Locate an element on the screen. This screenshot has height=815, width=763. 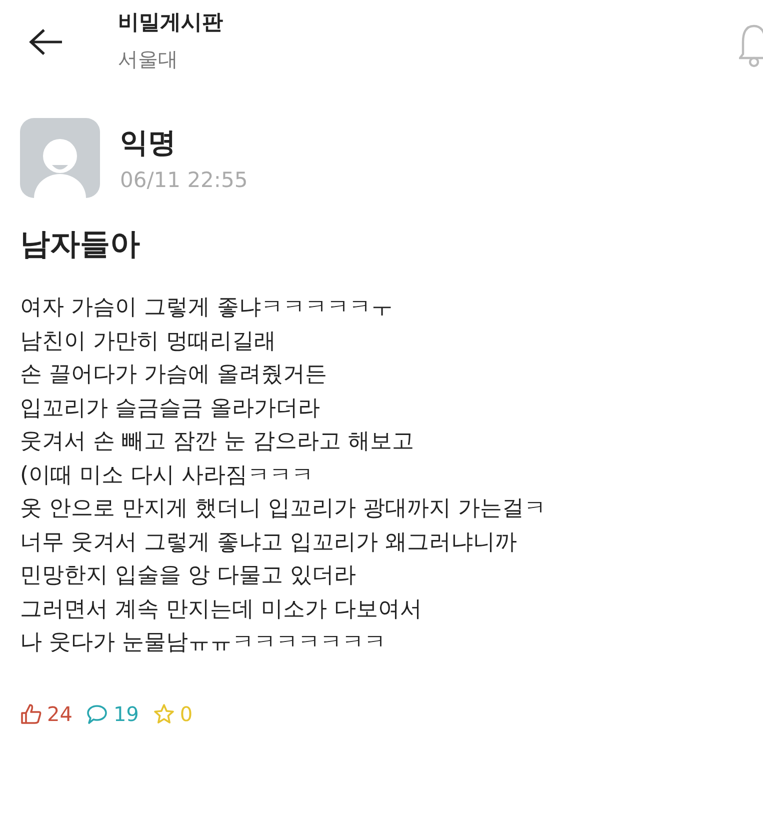
post-text-line: 나 웃다가 눈물남ㅠㅠㅋㅋㅋㅋㅋㅋㅋ is located at coordinates (203, 643).